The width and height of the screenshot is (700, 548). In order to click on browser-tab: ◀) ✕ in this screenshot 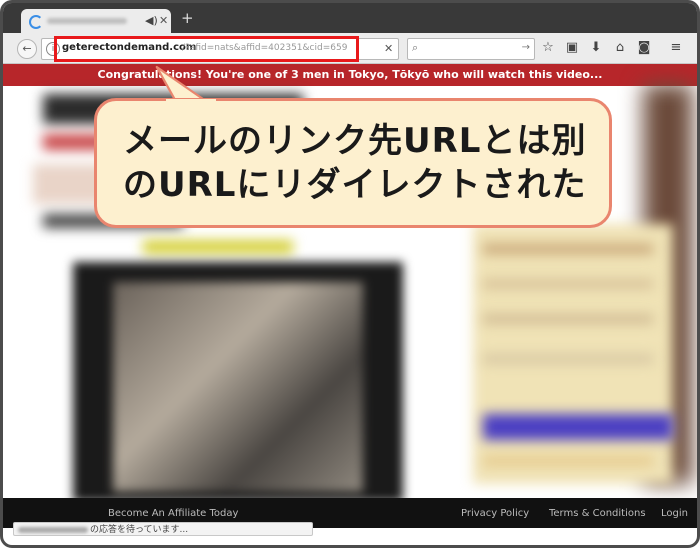, I will do `click(96, 21)`.